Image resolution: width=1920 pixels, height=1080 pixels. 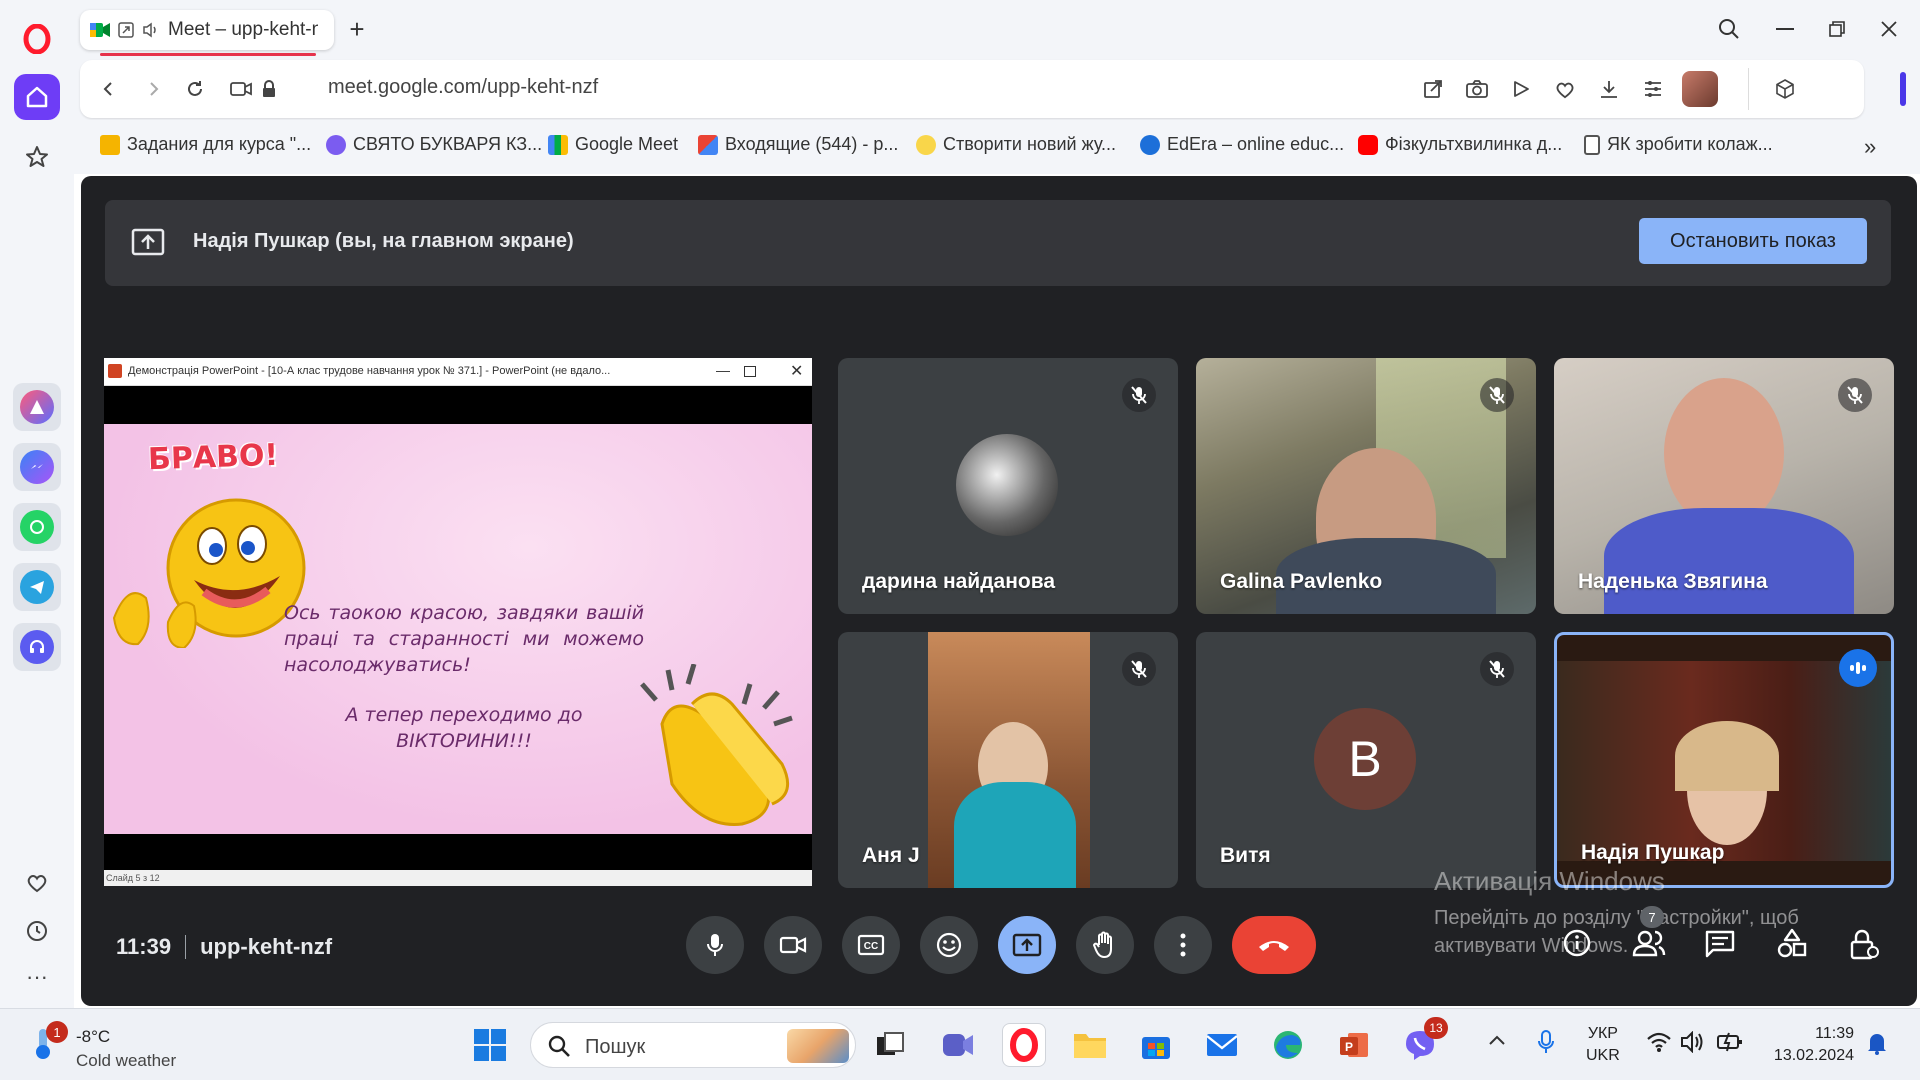 I want to click on camera-button, so click(x=793, y=945).